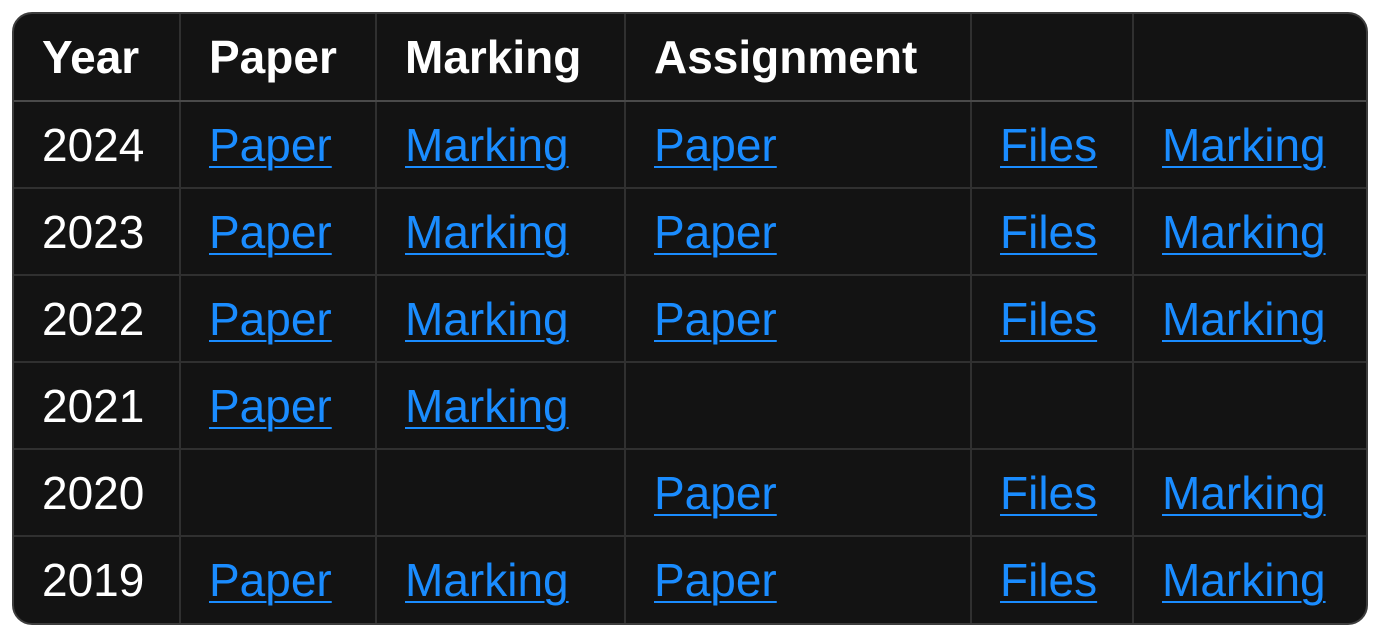 The image size is (1381, 638). Describe the element at coordinates (97, 493) in the screenshot. I see `year-cell: 2020` at that location.